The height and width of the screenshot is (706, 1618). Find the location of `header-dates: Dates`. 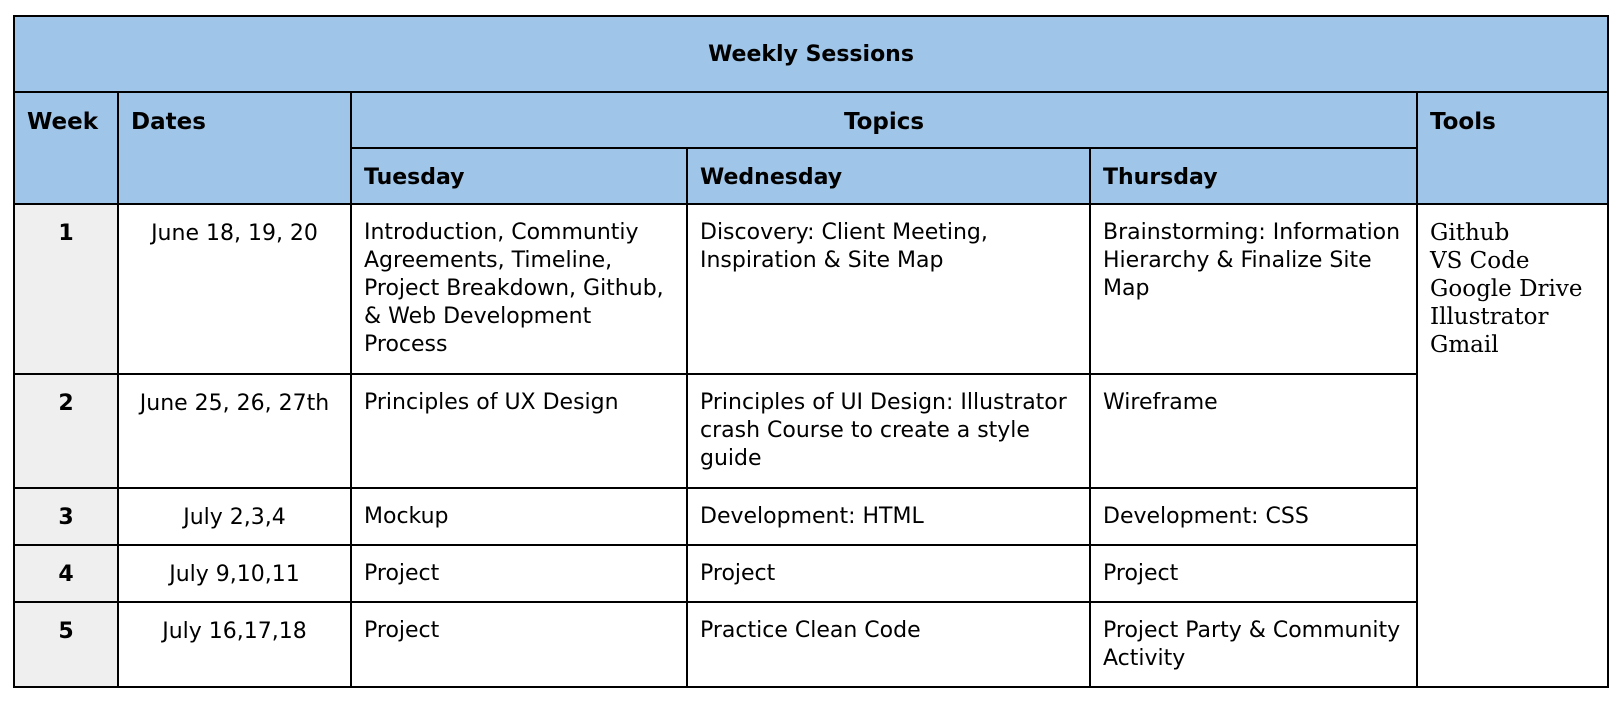

header-dates: Dates is located at coordinates (234, 148).